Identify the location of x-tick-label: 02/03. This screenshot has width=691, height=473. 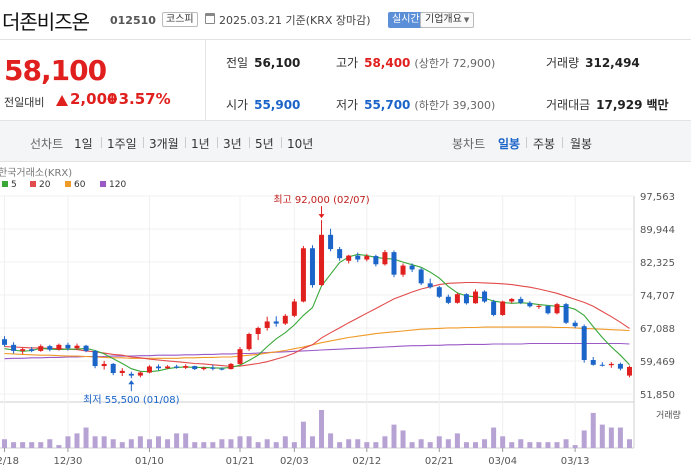
(294, 461).